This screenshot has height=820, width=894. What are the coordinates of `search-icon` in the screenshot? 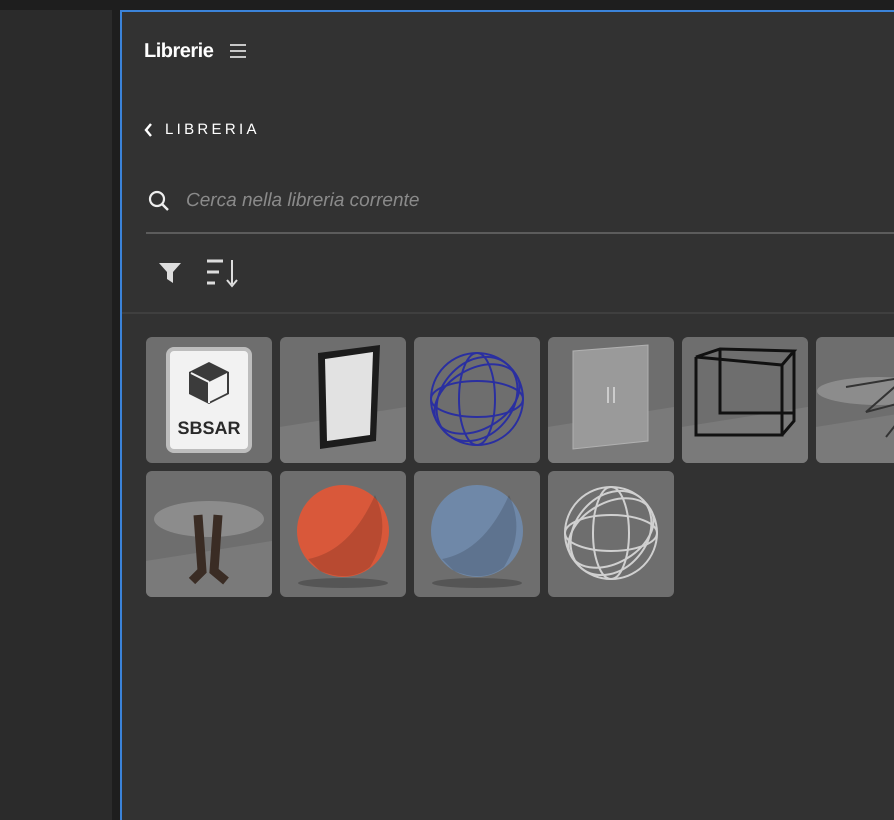 It's located at (159, 201).